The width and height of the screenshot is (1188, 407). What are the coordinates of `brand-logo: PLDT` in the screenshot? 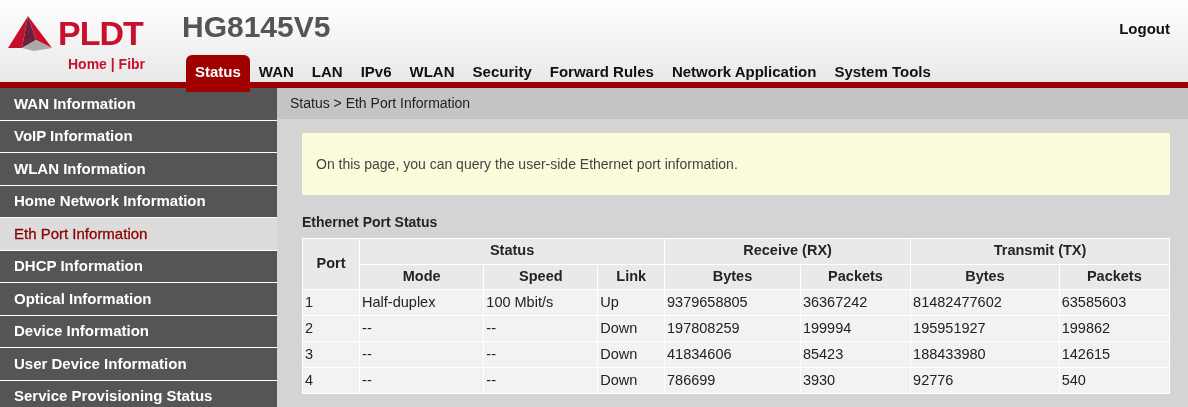 It's located at (100, 33).